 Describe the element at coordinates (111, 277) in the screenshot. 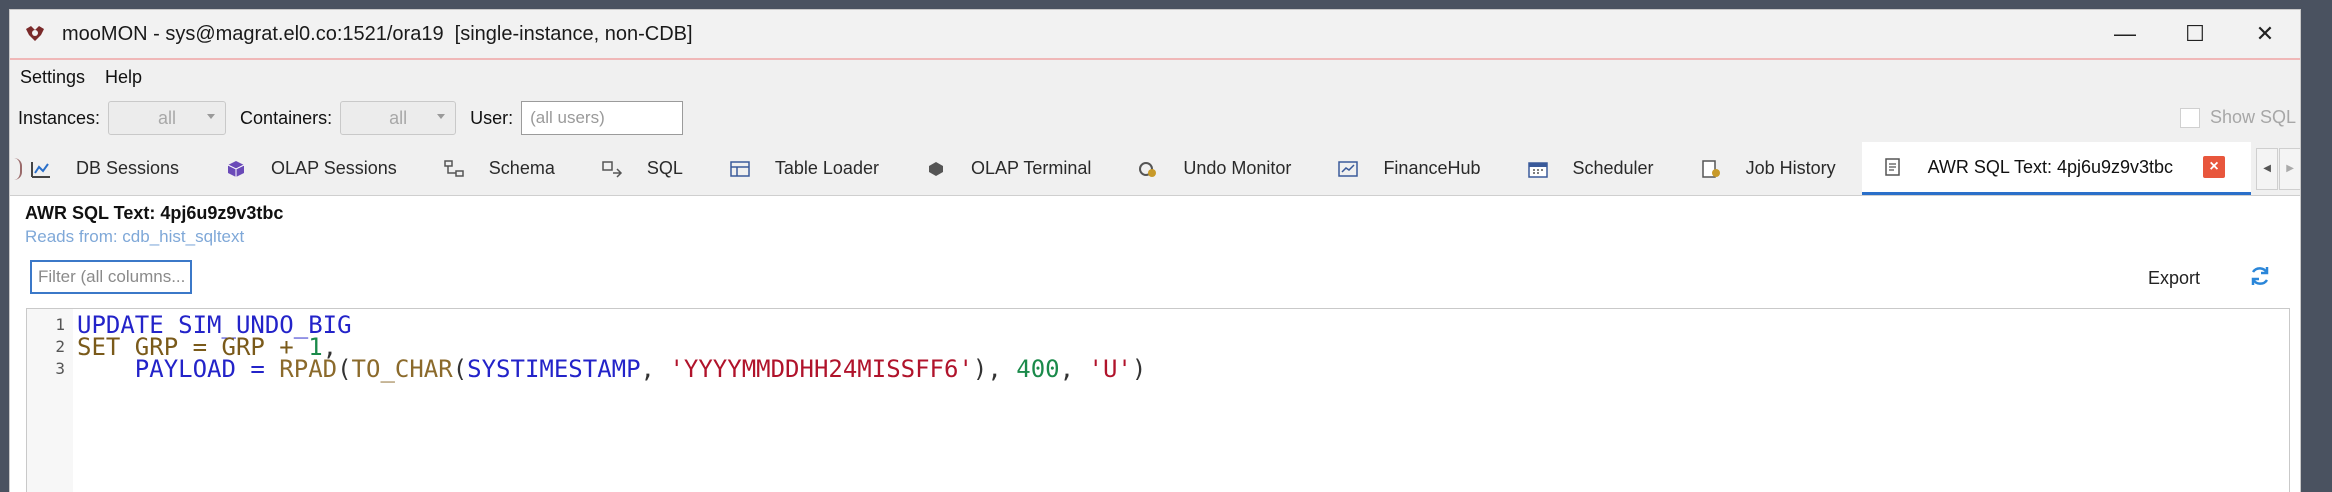

I see `filter-input` at that location.